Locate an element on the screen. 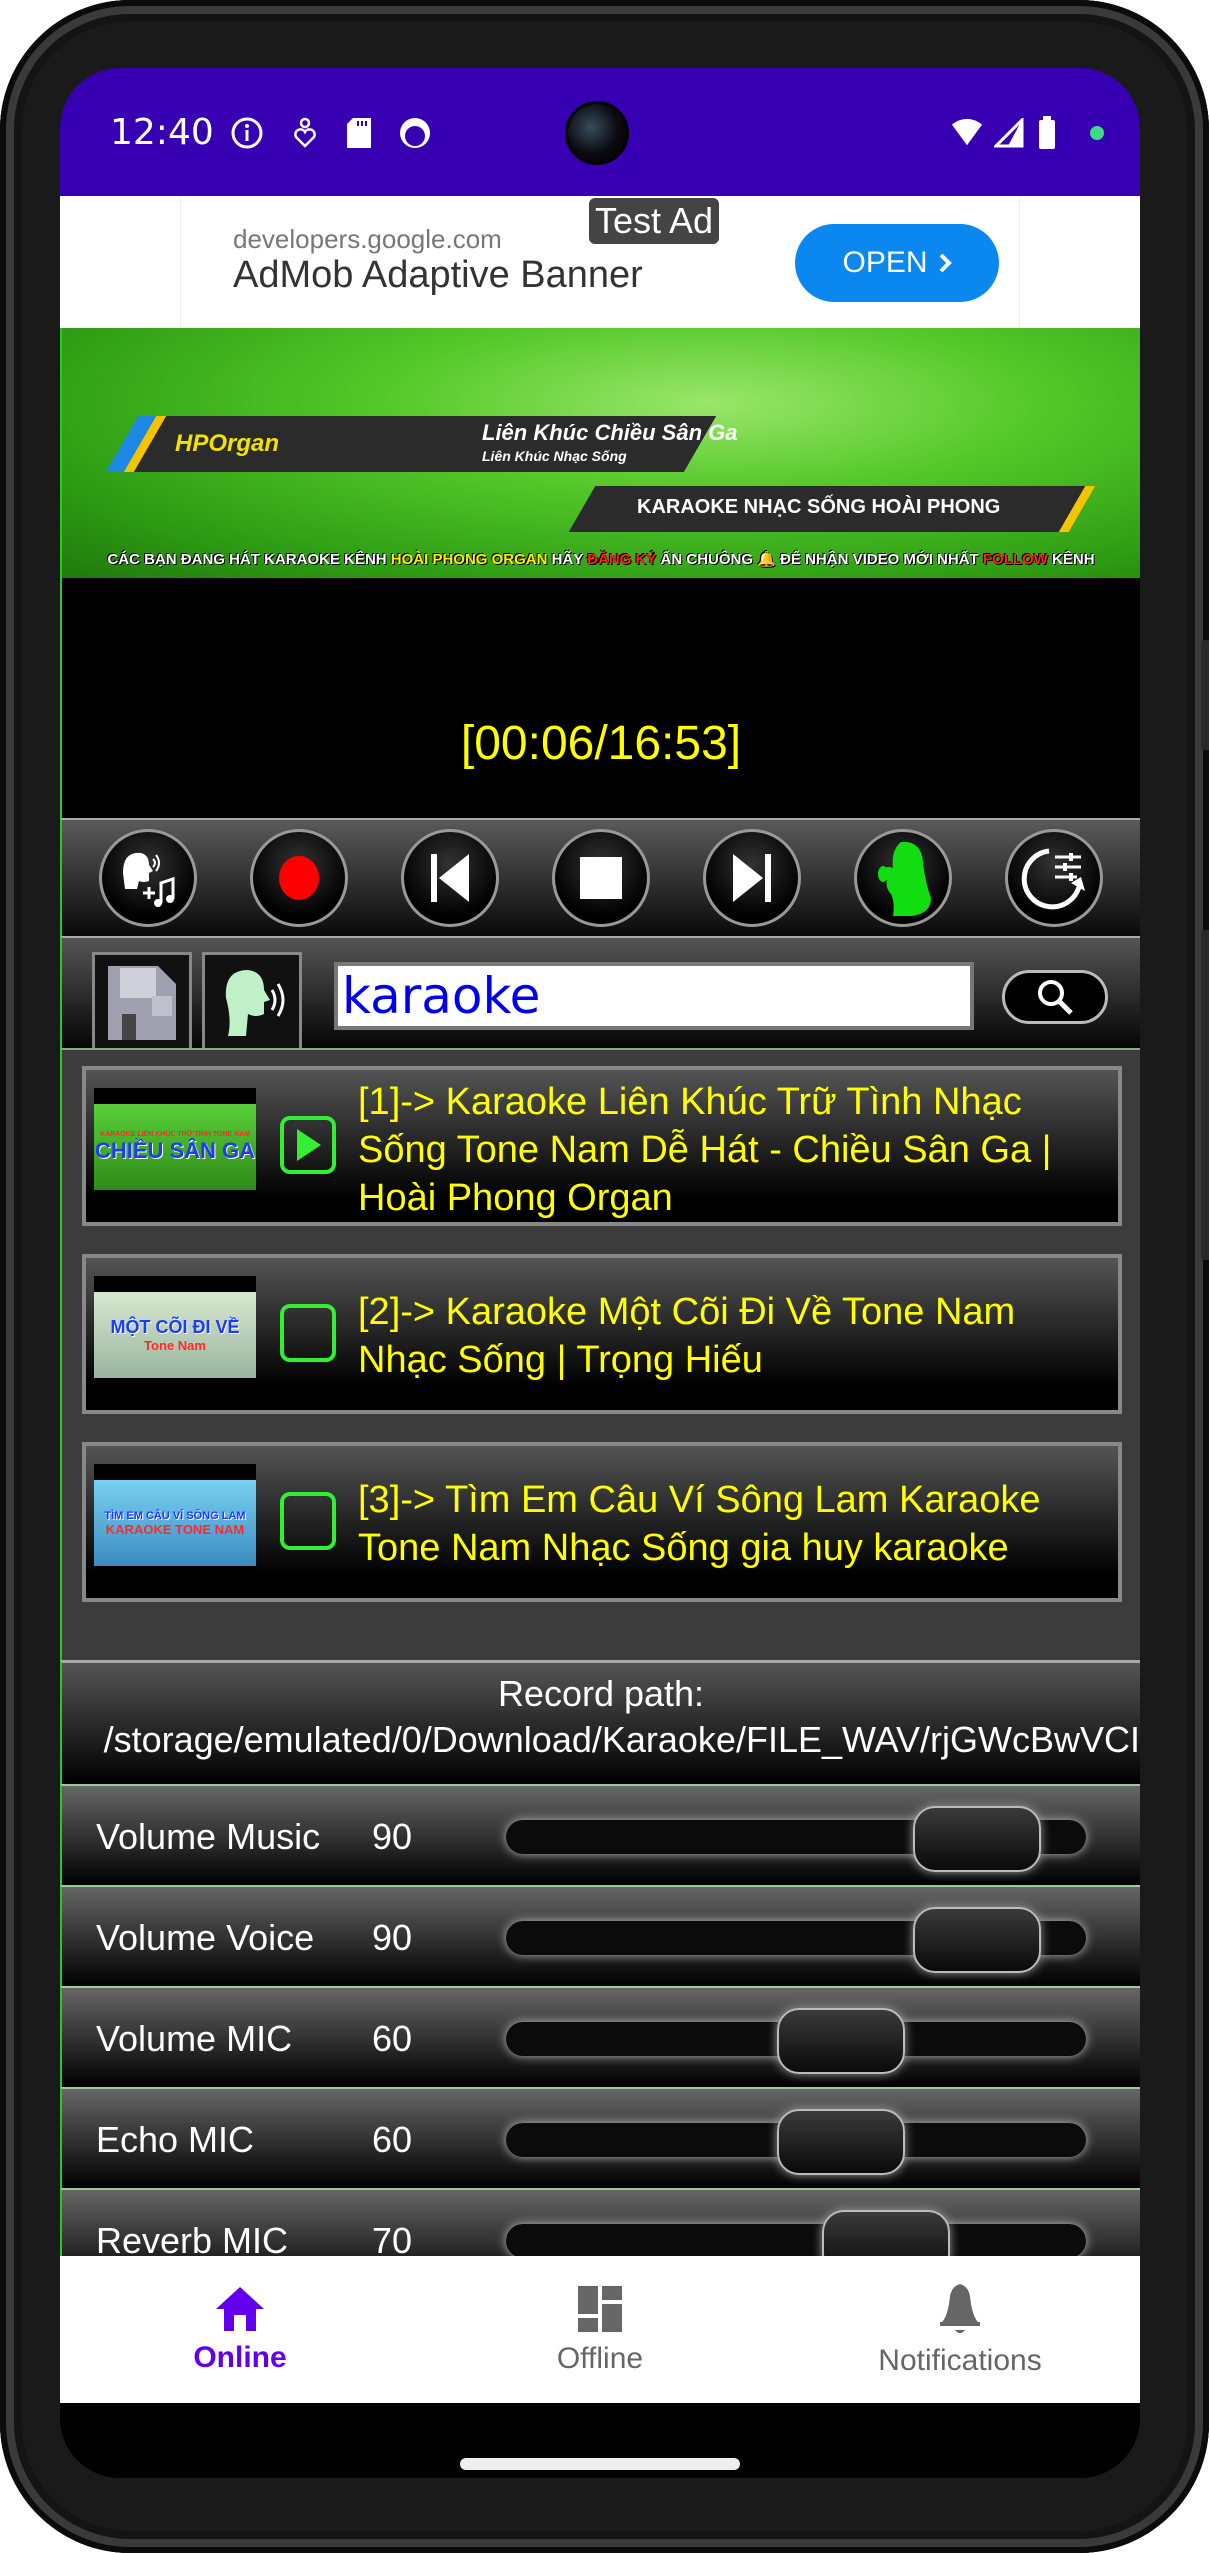 The width and height of the screenshot is (1209, 2553). floppy-disk-icon is located at coordinates (142, 1003).